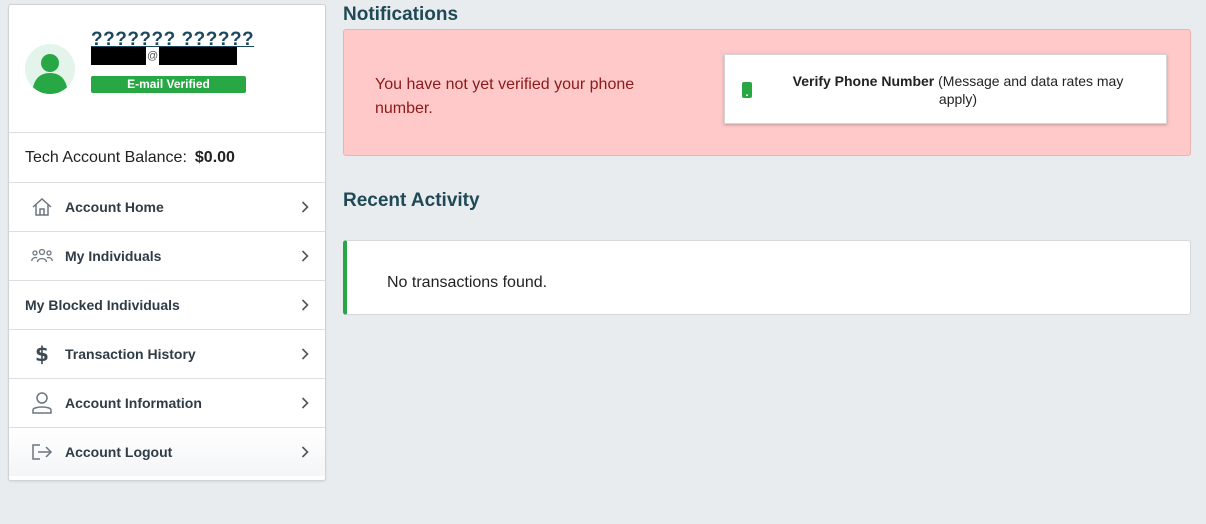 The height and width of the screenshot is (524, 1206). What do you see at coordinates (198, 56) in the screenshot?
I see `redacted-email-domain` at bounding box center [198, 56].